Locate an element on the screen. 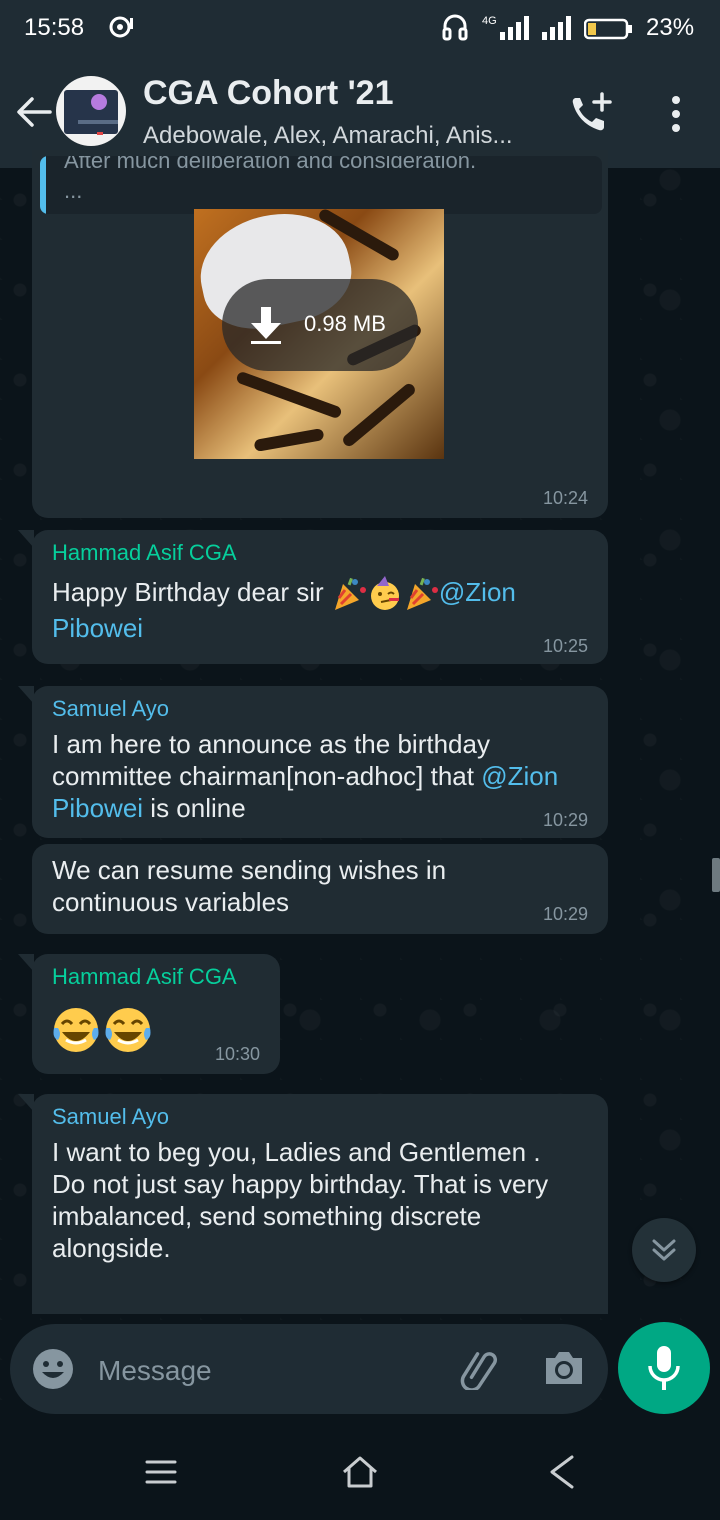  message-line: I am here to announce as the birthday is located at coordinates (271, 744).